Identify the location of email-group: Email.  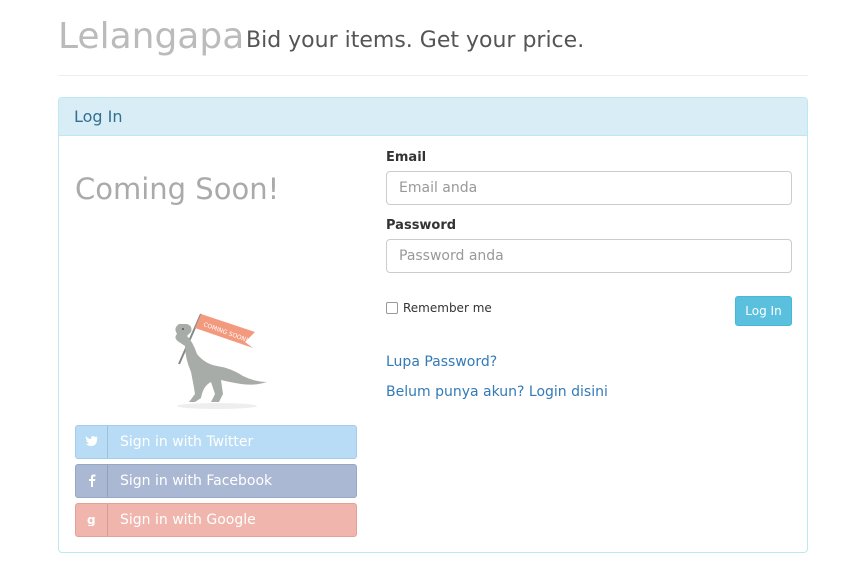
(589, 177).